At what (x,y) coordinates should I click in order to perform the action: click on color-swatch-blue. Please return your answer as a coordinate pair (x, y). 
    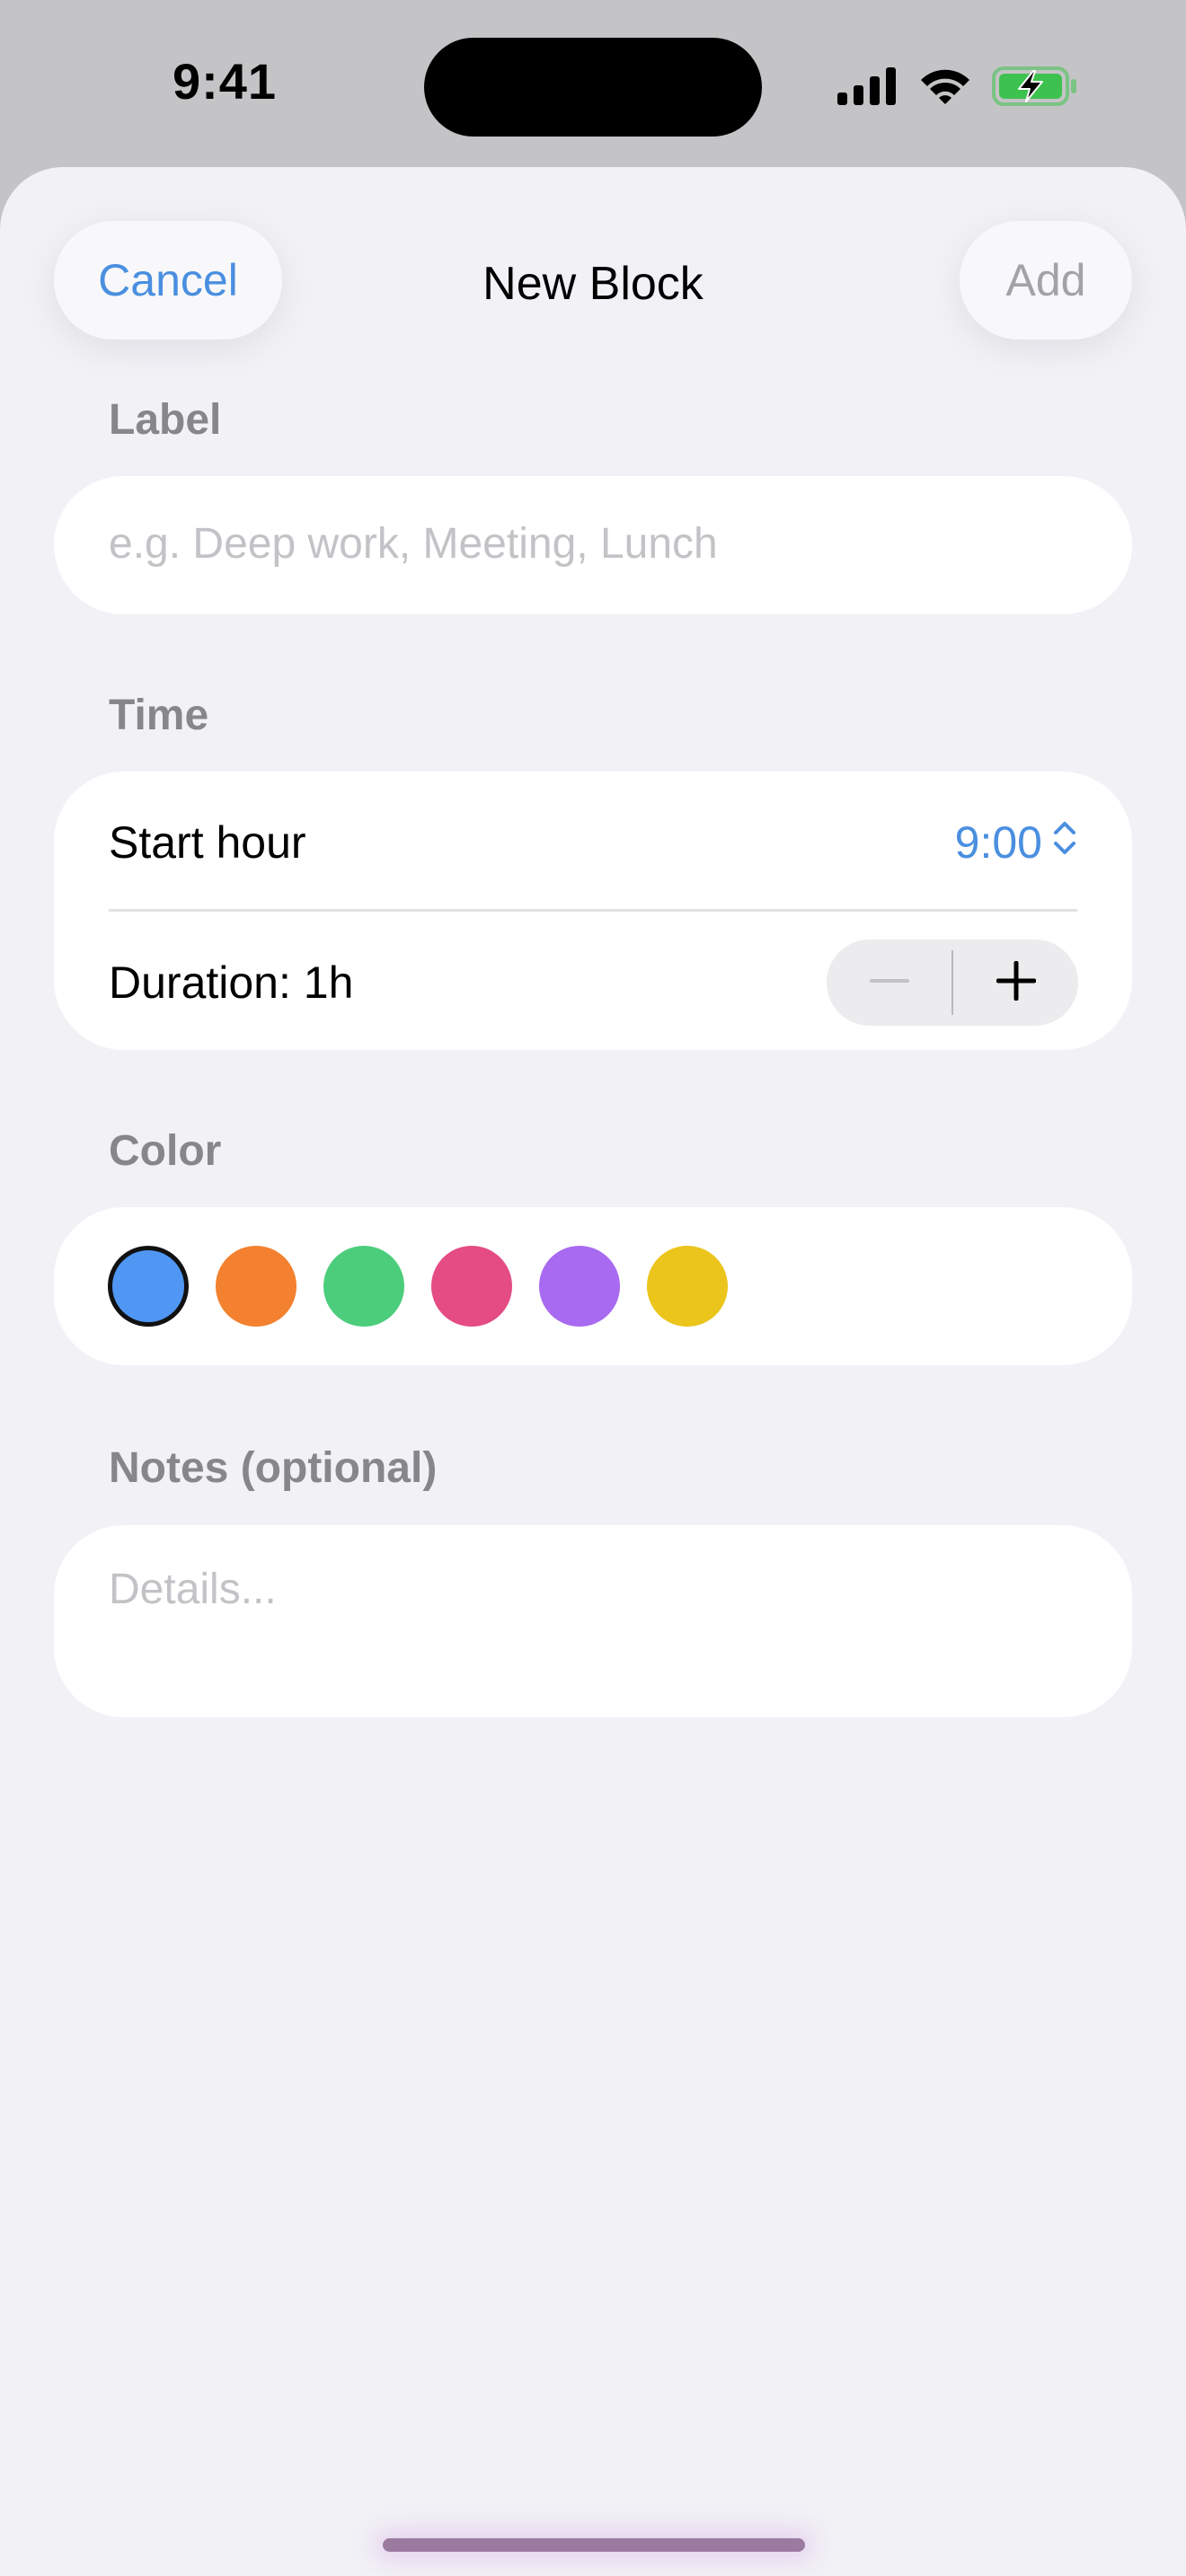
    Looking at the image, I should click on (148, 1286).